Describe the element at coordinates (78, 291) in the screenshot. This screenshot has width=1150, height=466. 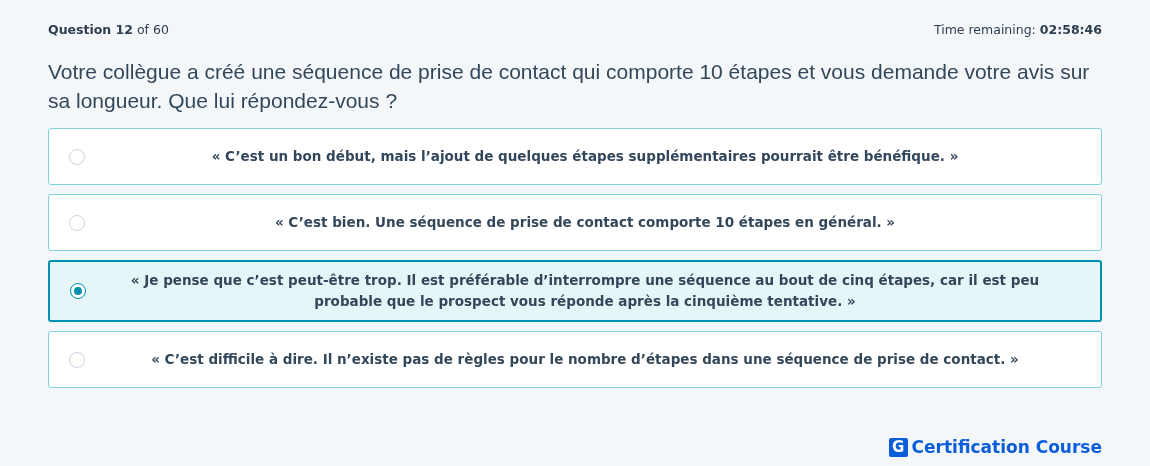
I see `radio-button` at that location.